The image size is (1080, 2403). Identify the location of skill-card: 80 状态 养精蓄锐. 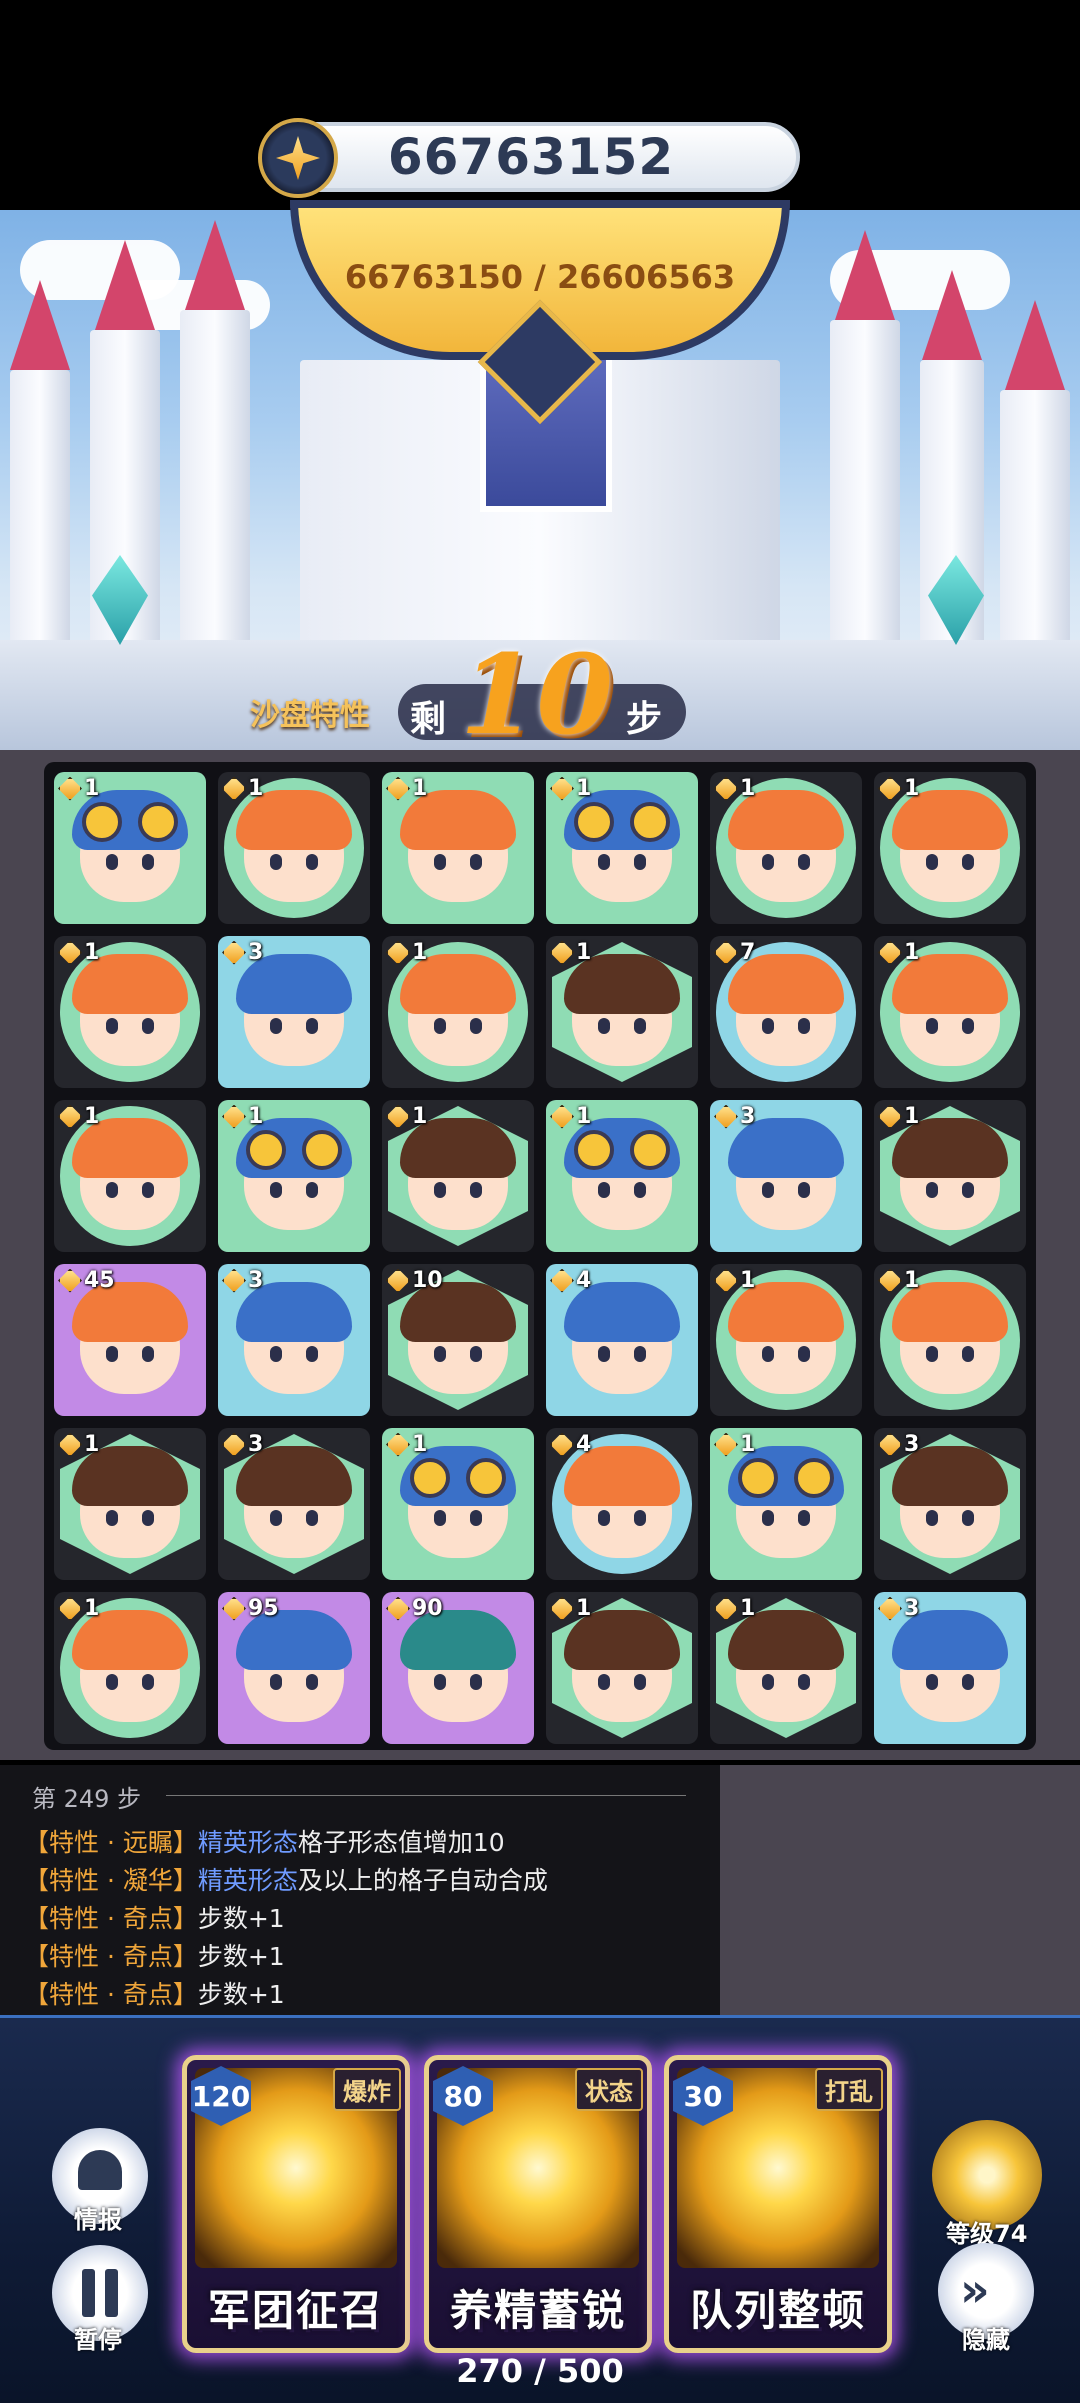
(538, 2204).